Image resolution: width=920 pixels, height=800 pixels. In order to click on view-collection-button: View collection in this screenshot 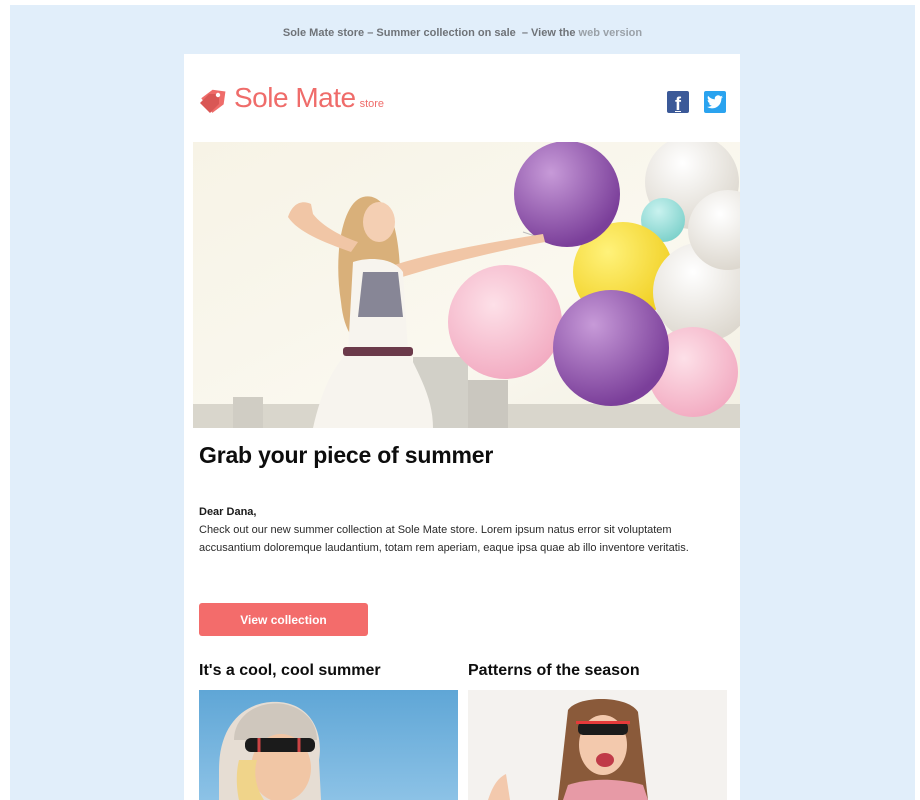, I will do `click(283, 619)`.